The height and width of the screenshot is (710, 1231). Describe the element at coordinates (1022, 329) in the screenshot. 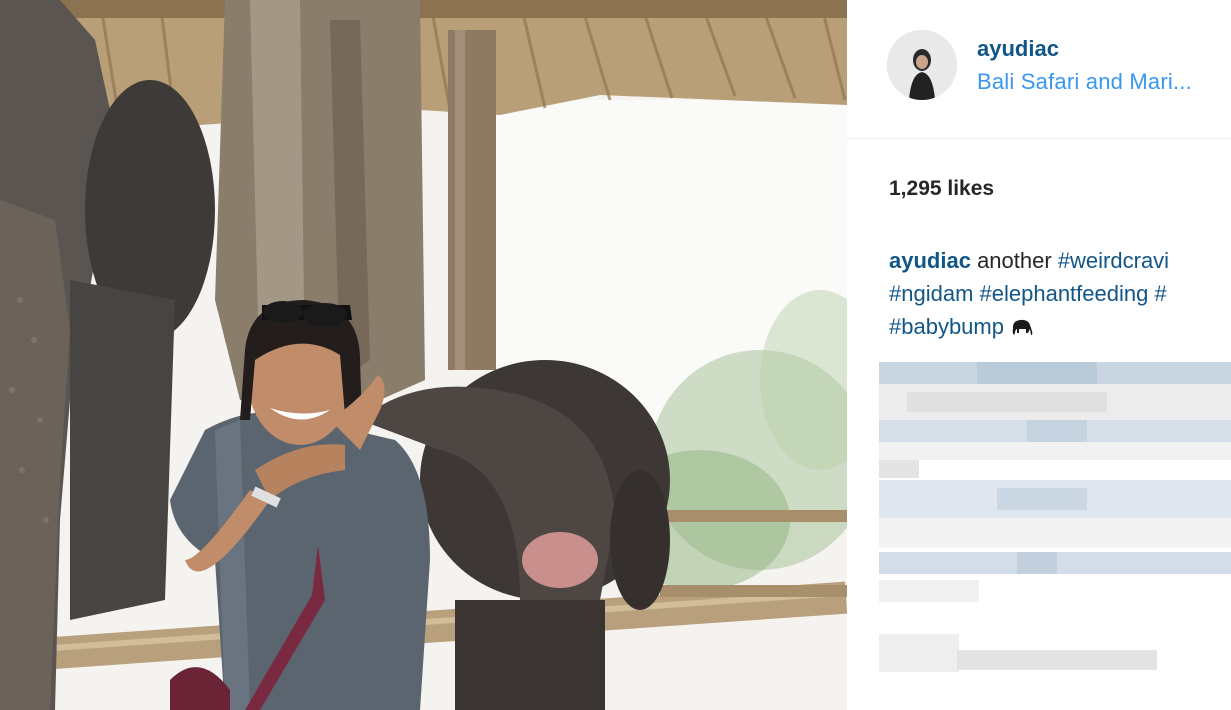

I see `elephant-emoji-icon` at that location.